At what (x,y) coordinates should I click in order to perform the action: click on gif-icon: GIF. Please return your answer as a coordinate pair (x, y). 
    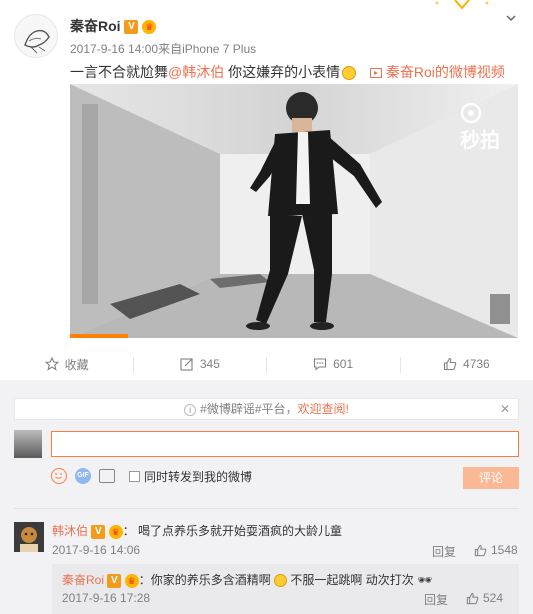
    Looking at the image, I should click on (83, 476).